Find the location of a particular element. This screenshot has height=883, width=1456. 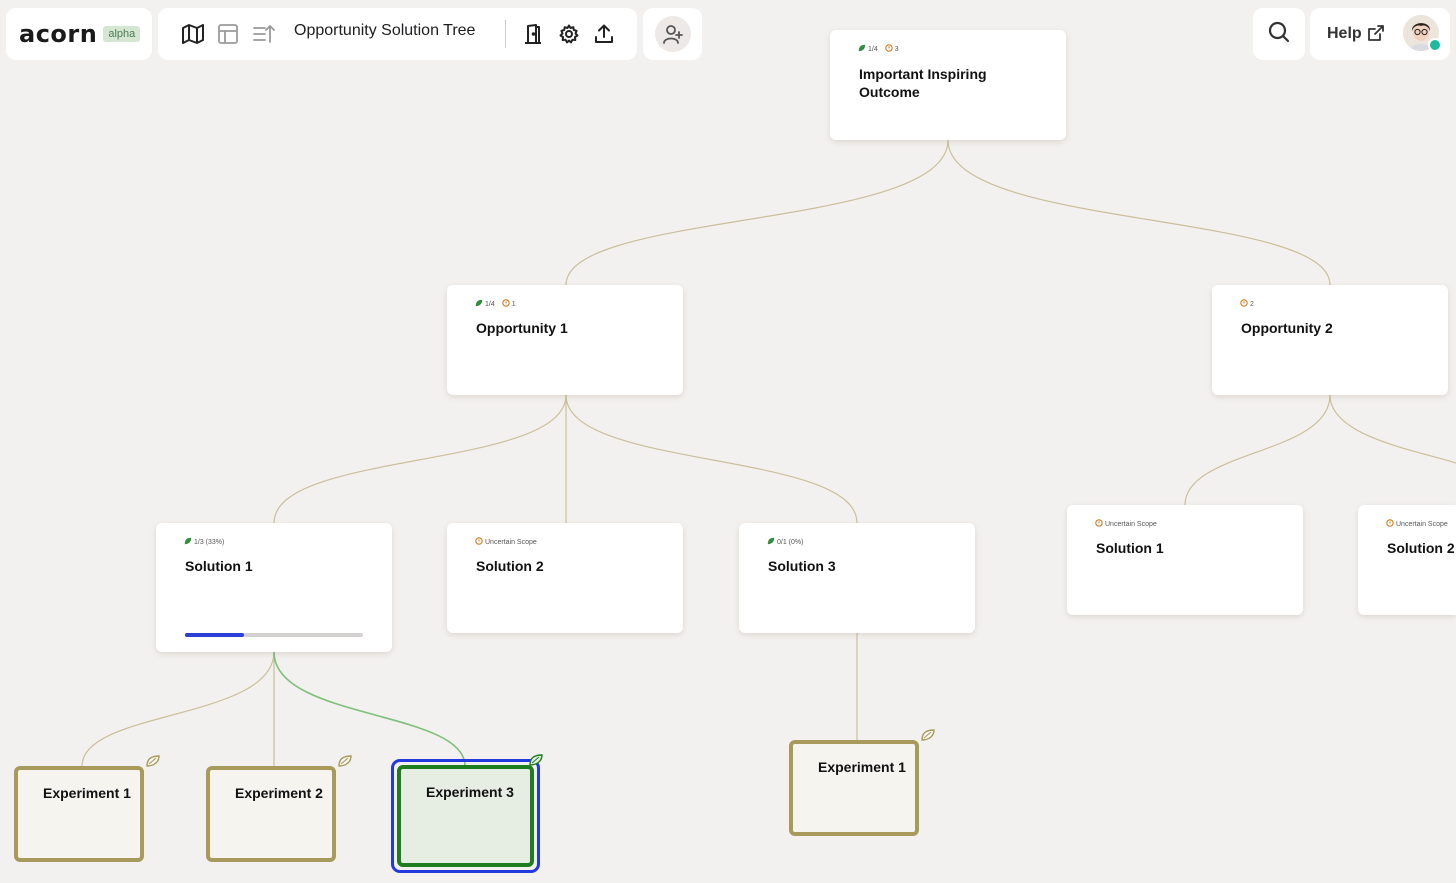

brand-panel: acorn alpha is located at coordinates (79, 34).